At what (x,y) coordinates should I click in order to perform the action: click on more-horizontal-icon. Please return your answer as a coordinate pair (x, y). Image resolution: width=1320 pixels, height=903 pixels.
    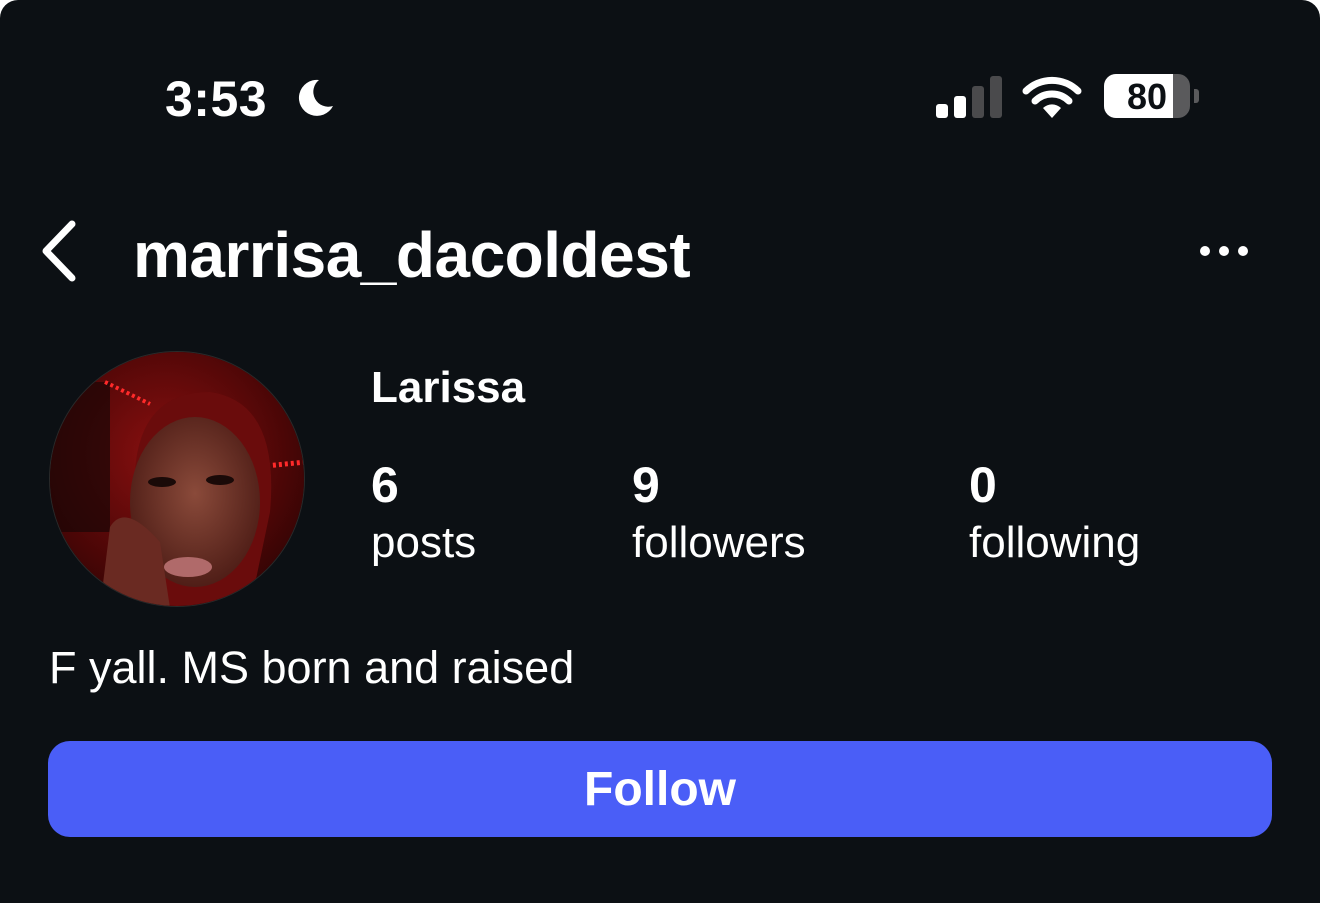
    Looking at the image, I should click on (1224, 251).